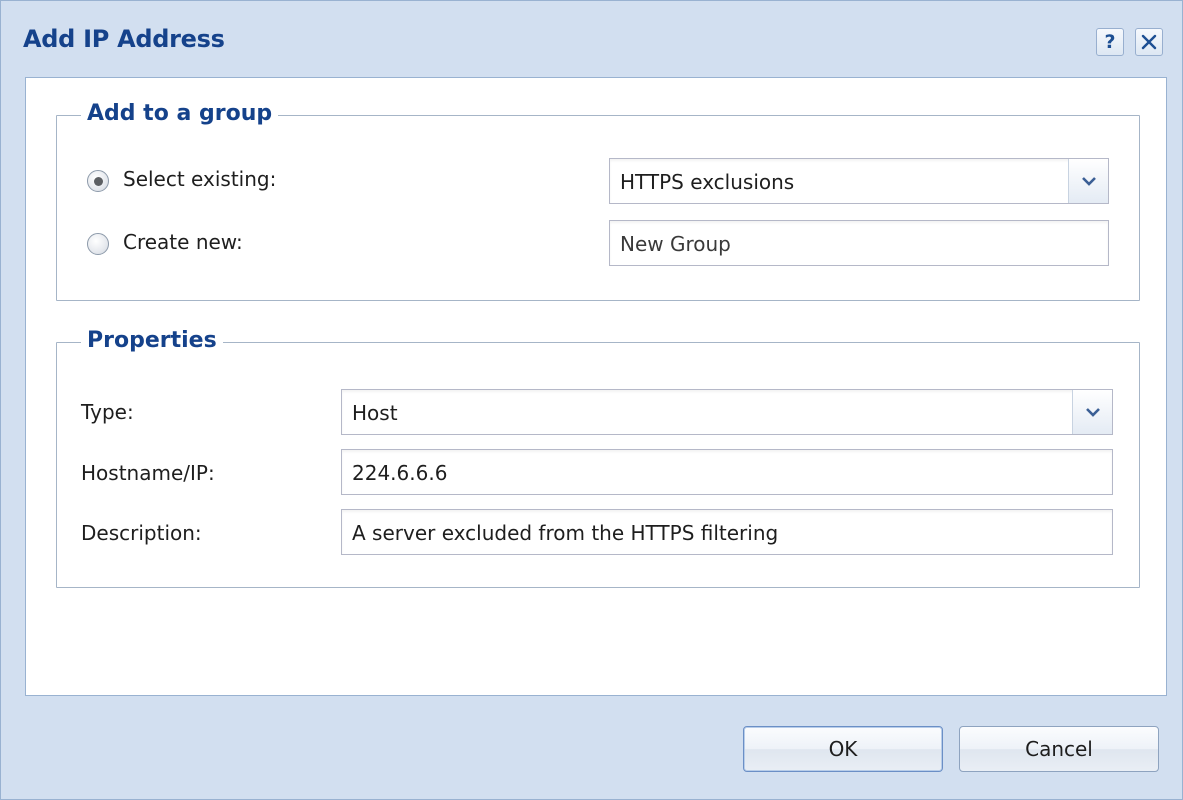 The height and width of the screenshot is (800, 1183). Describe the element at coordinates (148, 473) in the screenshot. I see `hostname-label: Hostname/IP:` at that location.